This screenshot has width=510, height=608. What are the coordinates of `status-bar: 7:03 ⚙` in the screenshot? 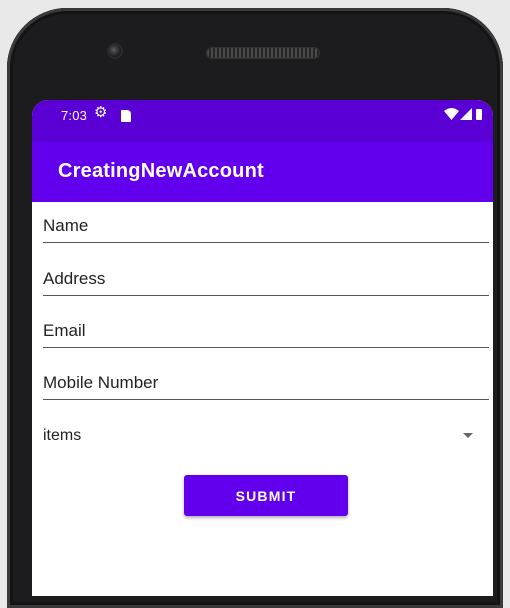 It's located at (262, 121).